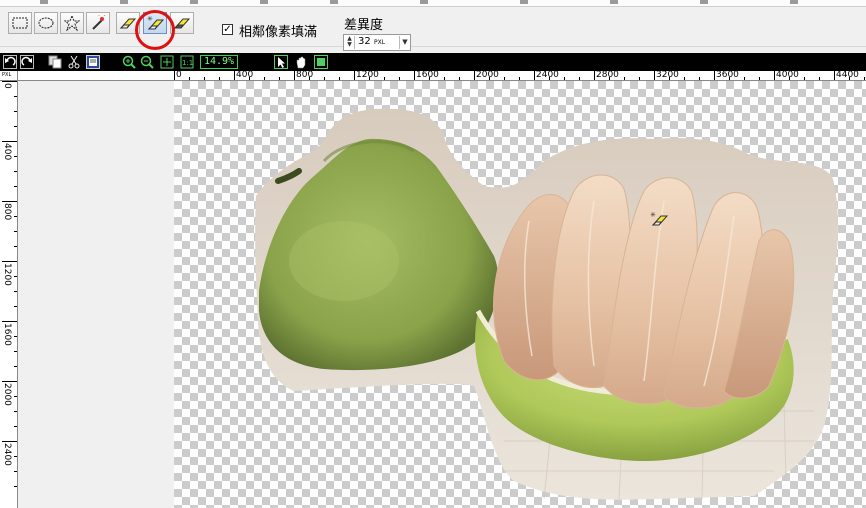 The height and width of the screenshot is (508, 866). I want to click on zoom-out-icon, so click(147, 62).